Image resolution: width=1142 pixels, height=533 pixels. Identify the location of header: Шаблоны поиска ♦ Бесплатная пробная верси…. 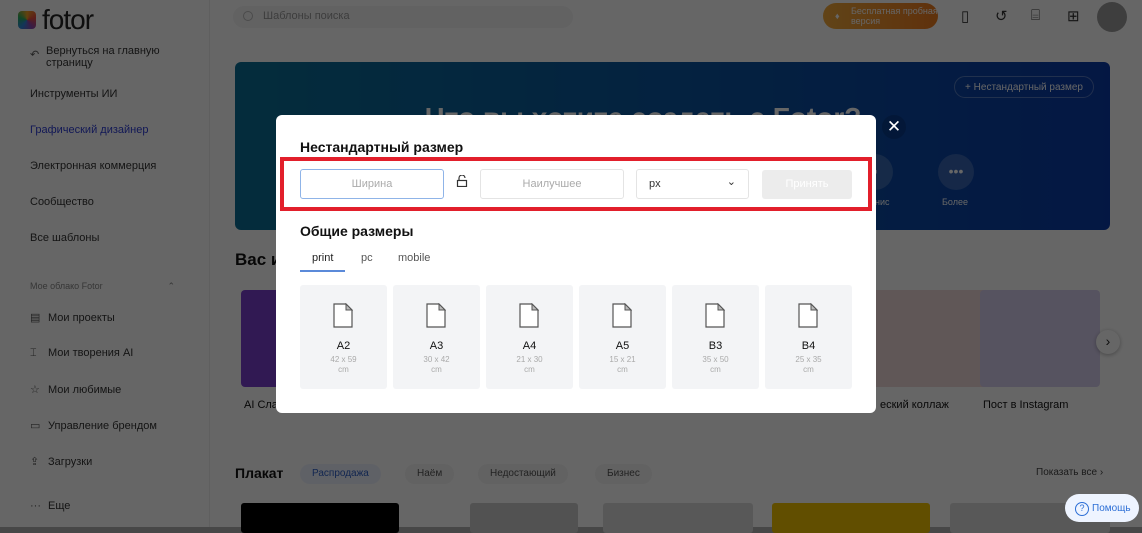
(676, 18).